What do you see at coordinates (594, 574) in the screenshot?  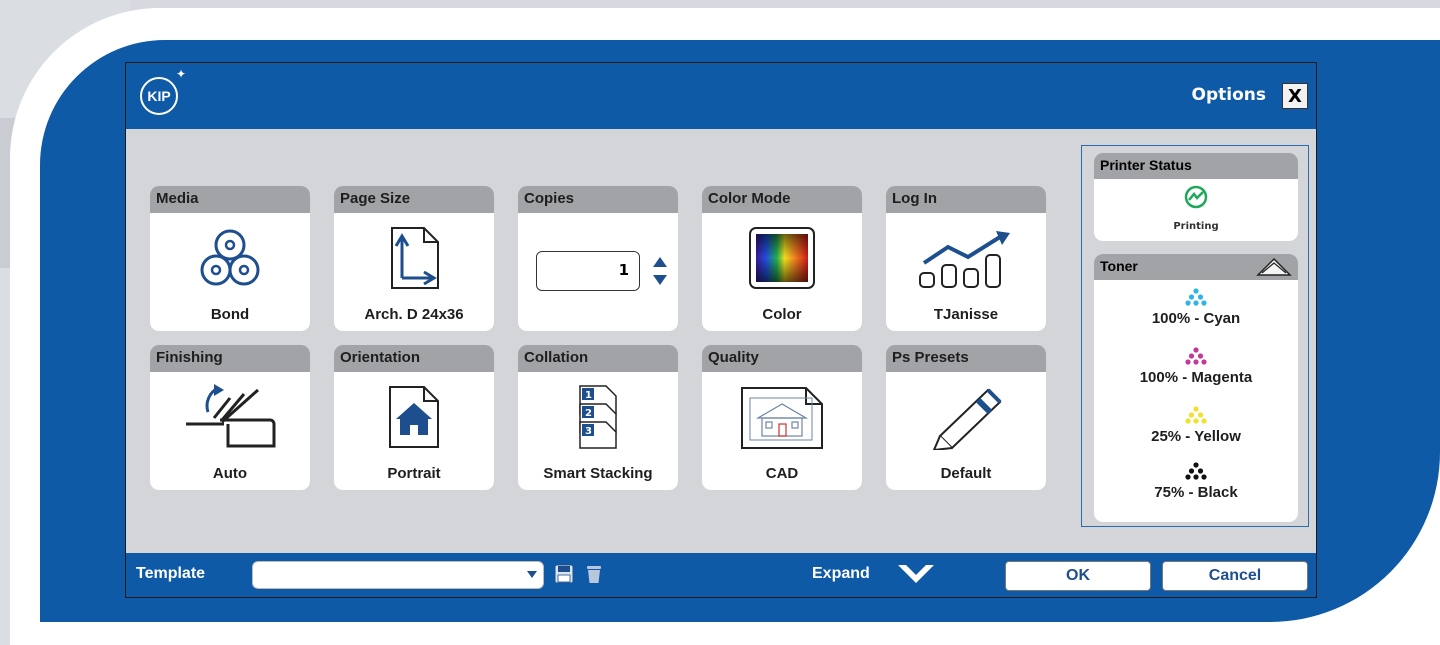 I see `trash-icon` at bounding box center [594, 574].